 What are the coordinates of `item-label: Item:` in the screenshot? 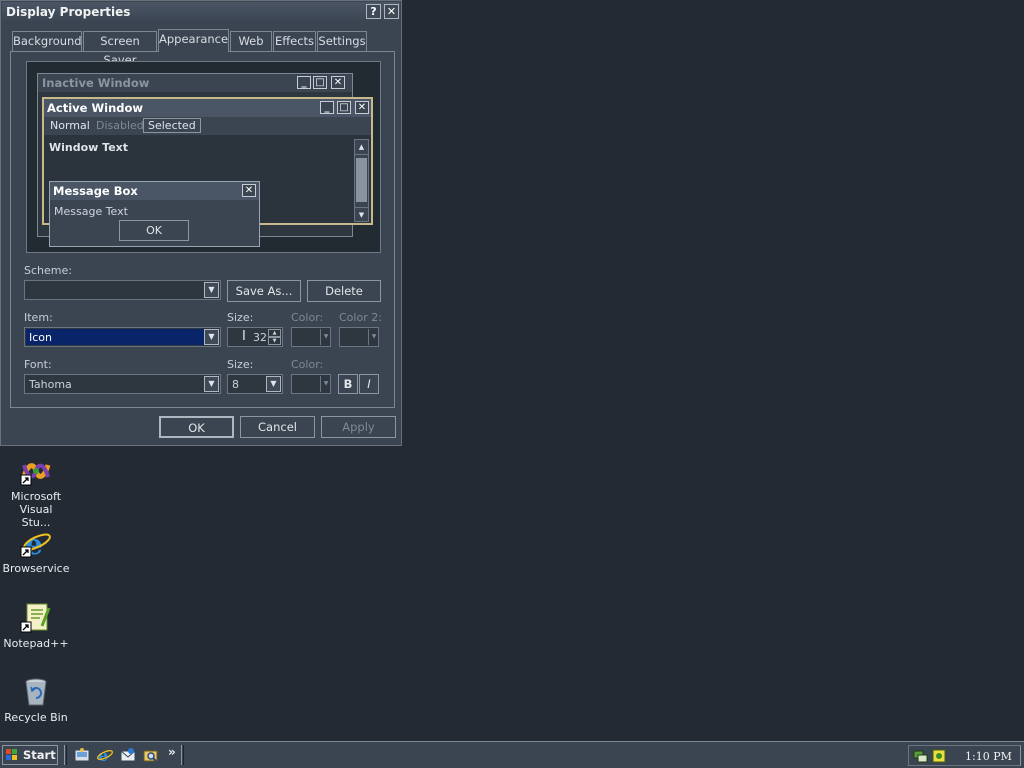 It's located at (38, 317).